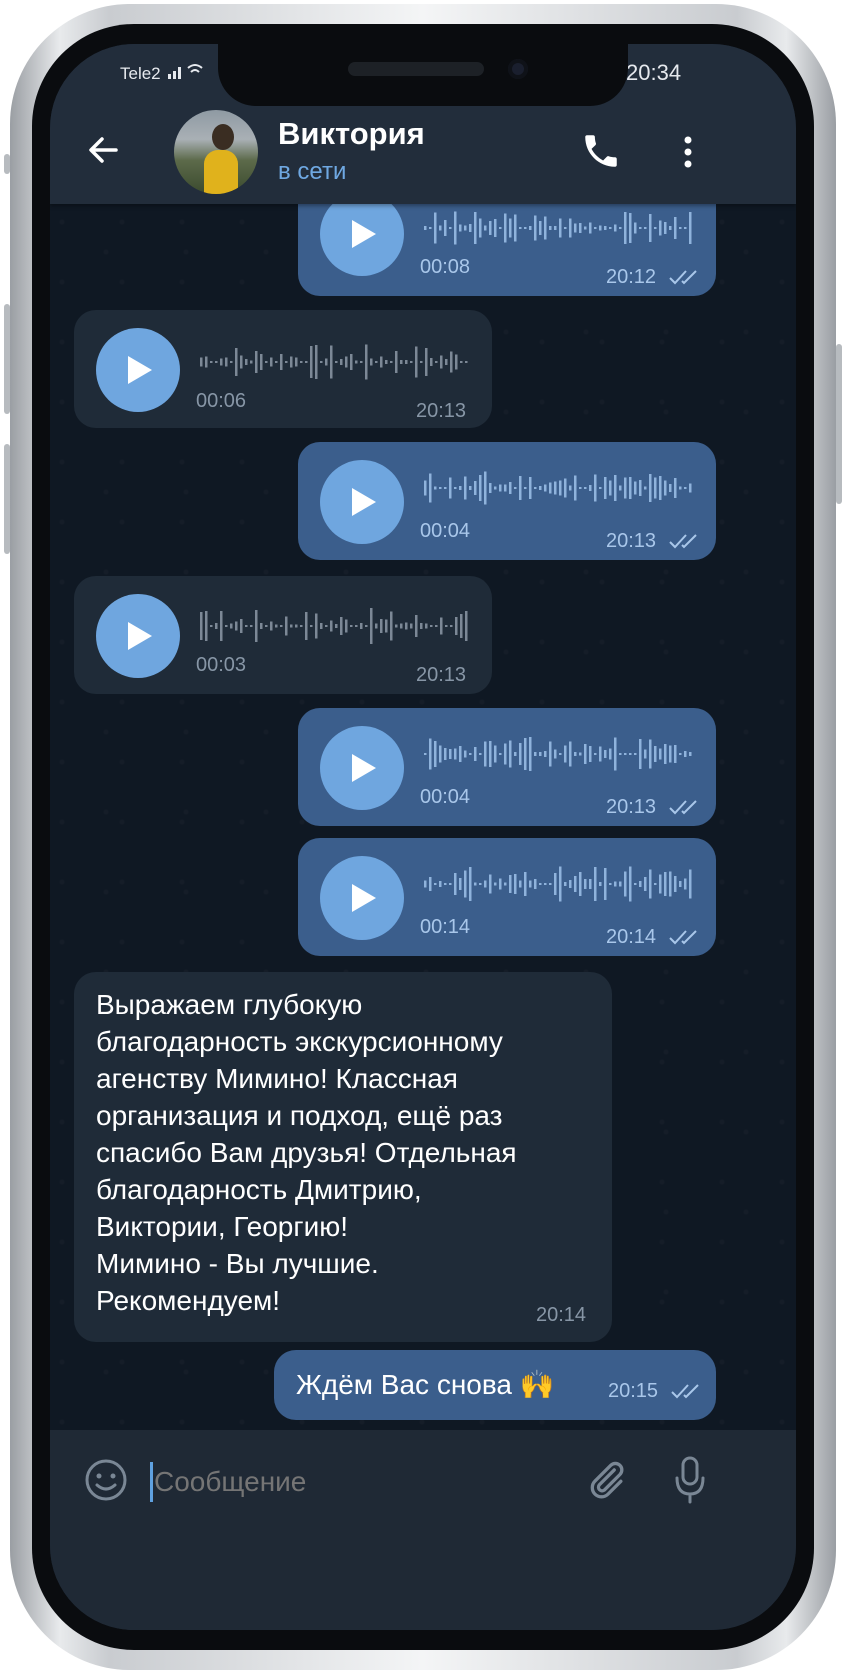  I want to click on chat-header: Виктория в сети, so click(423, 155).